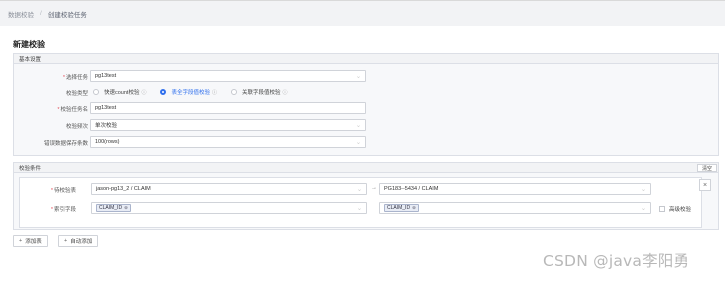  What do you see at coordinates (65, 144) in the screenshot?
I see `error-count-label: 错误数据保存条数` at bounding box center [65, 144].